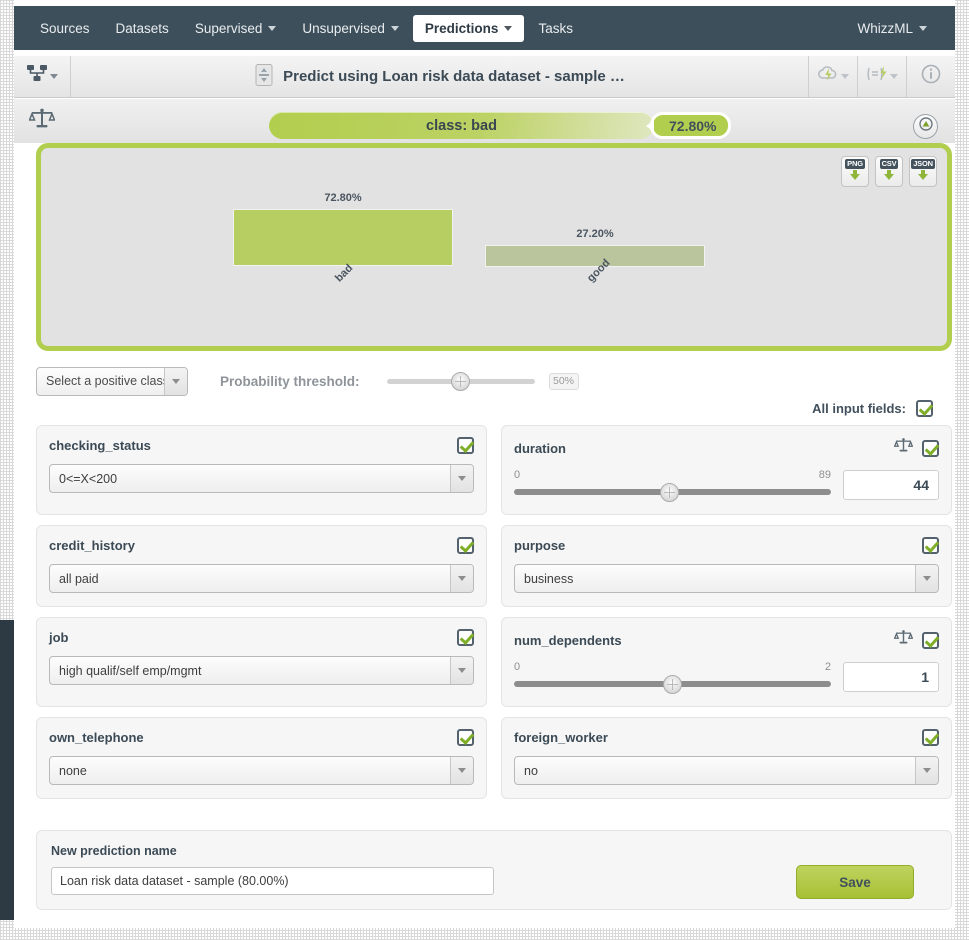 The image size is (969, 940). What do you see at coordinates (494, 566) in the screenshot?
I see `field-row: credit_history all paid purpose business` at bounding box center [494, 566].